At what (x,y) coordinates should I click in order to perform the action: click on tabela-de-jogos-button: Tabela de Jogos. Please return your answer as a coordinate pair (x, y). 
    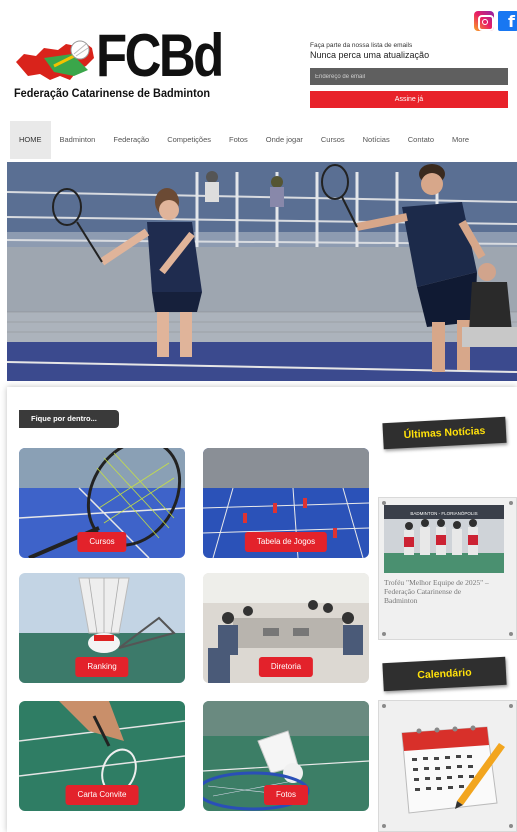
    Looking at the image, I should click on (286, 542).